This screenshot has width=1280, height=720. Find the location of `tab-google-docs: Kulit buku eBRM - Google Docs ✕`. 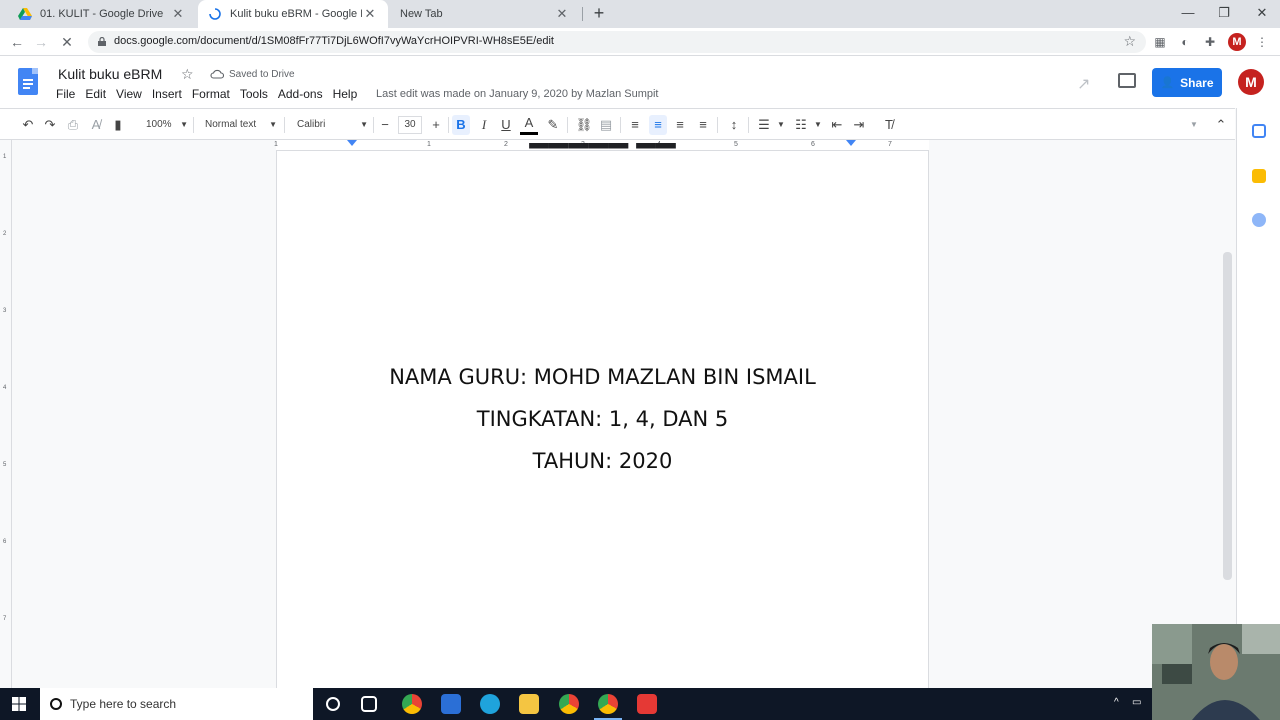

tab-google-docs: Kulit buku eBRM - Google Docs ✕ is located at coordinates (293, 14).